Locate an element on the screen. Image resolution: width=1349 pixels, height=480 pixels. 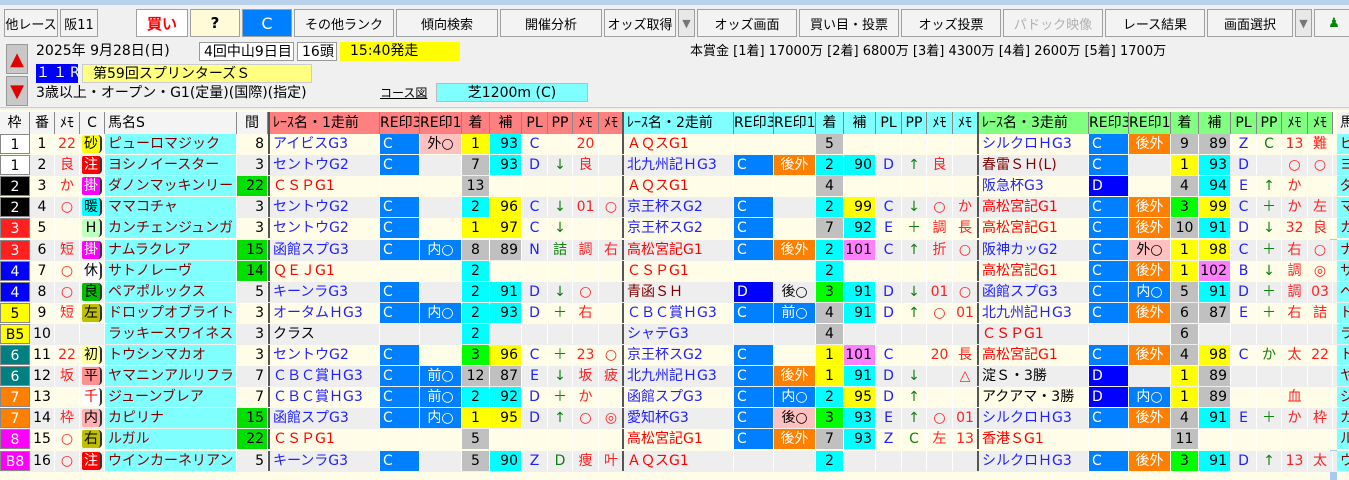
past-race-name: アイビスG3 is located at coordinates (324, 144).